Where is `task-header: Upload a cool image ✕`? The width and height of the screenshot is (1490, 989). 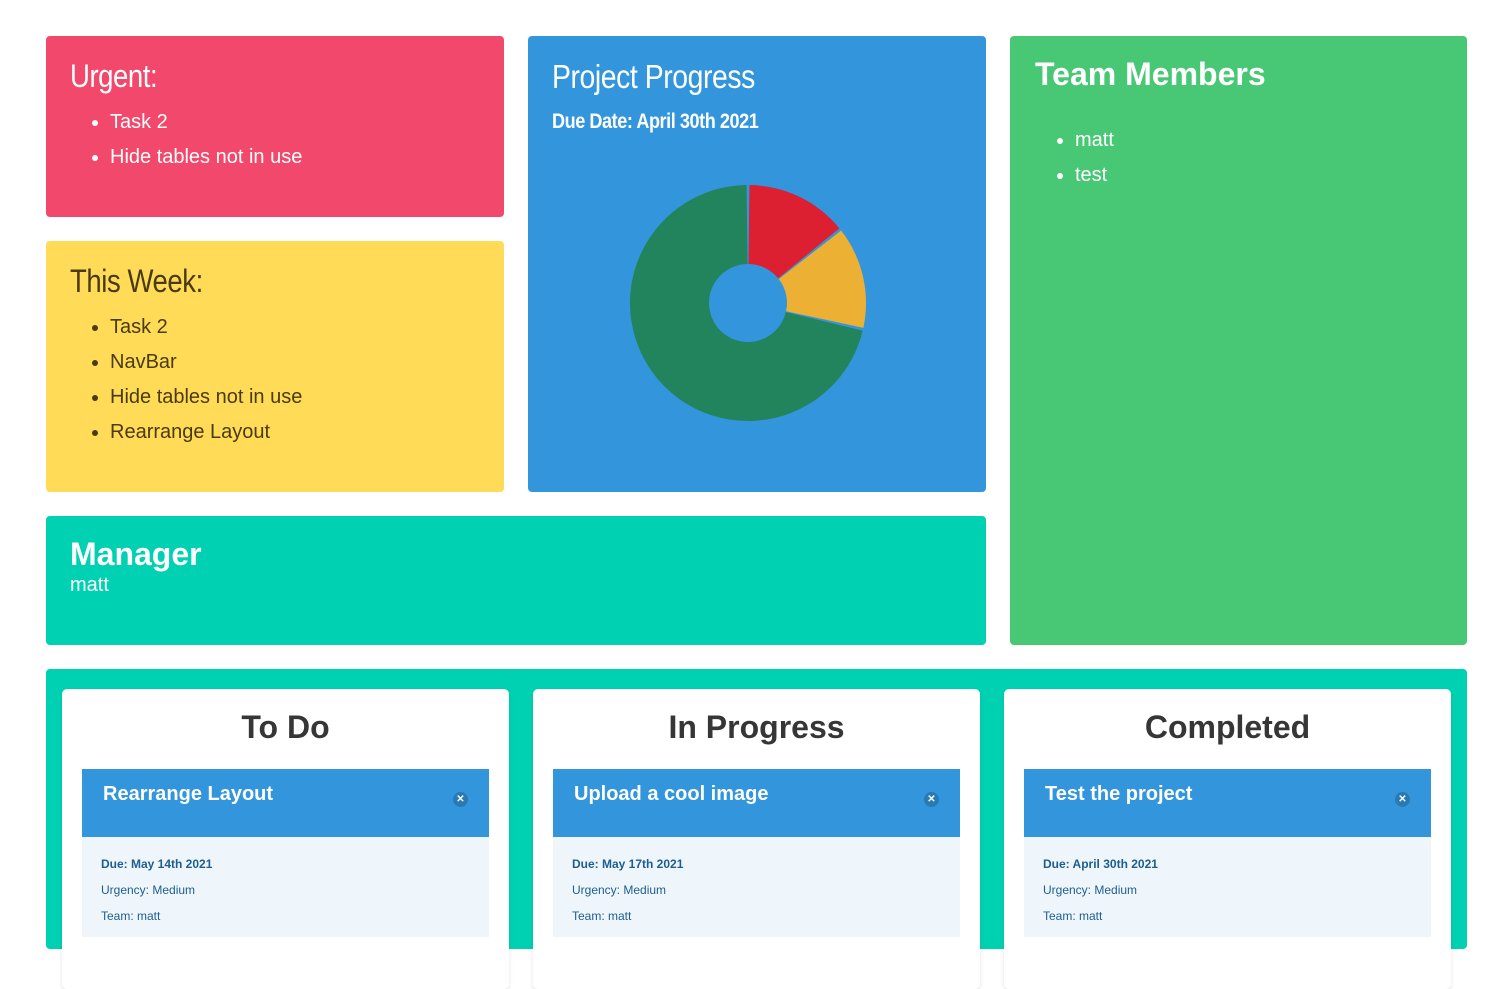 task-header: Upload a cool image ✕ is located at coordinates (756, 803).